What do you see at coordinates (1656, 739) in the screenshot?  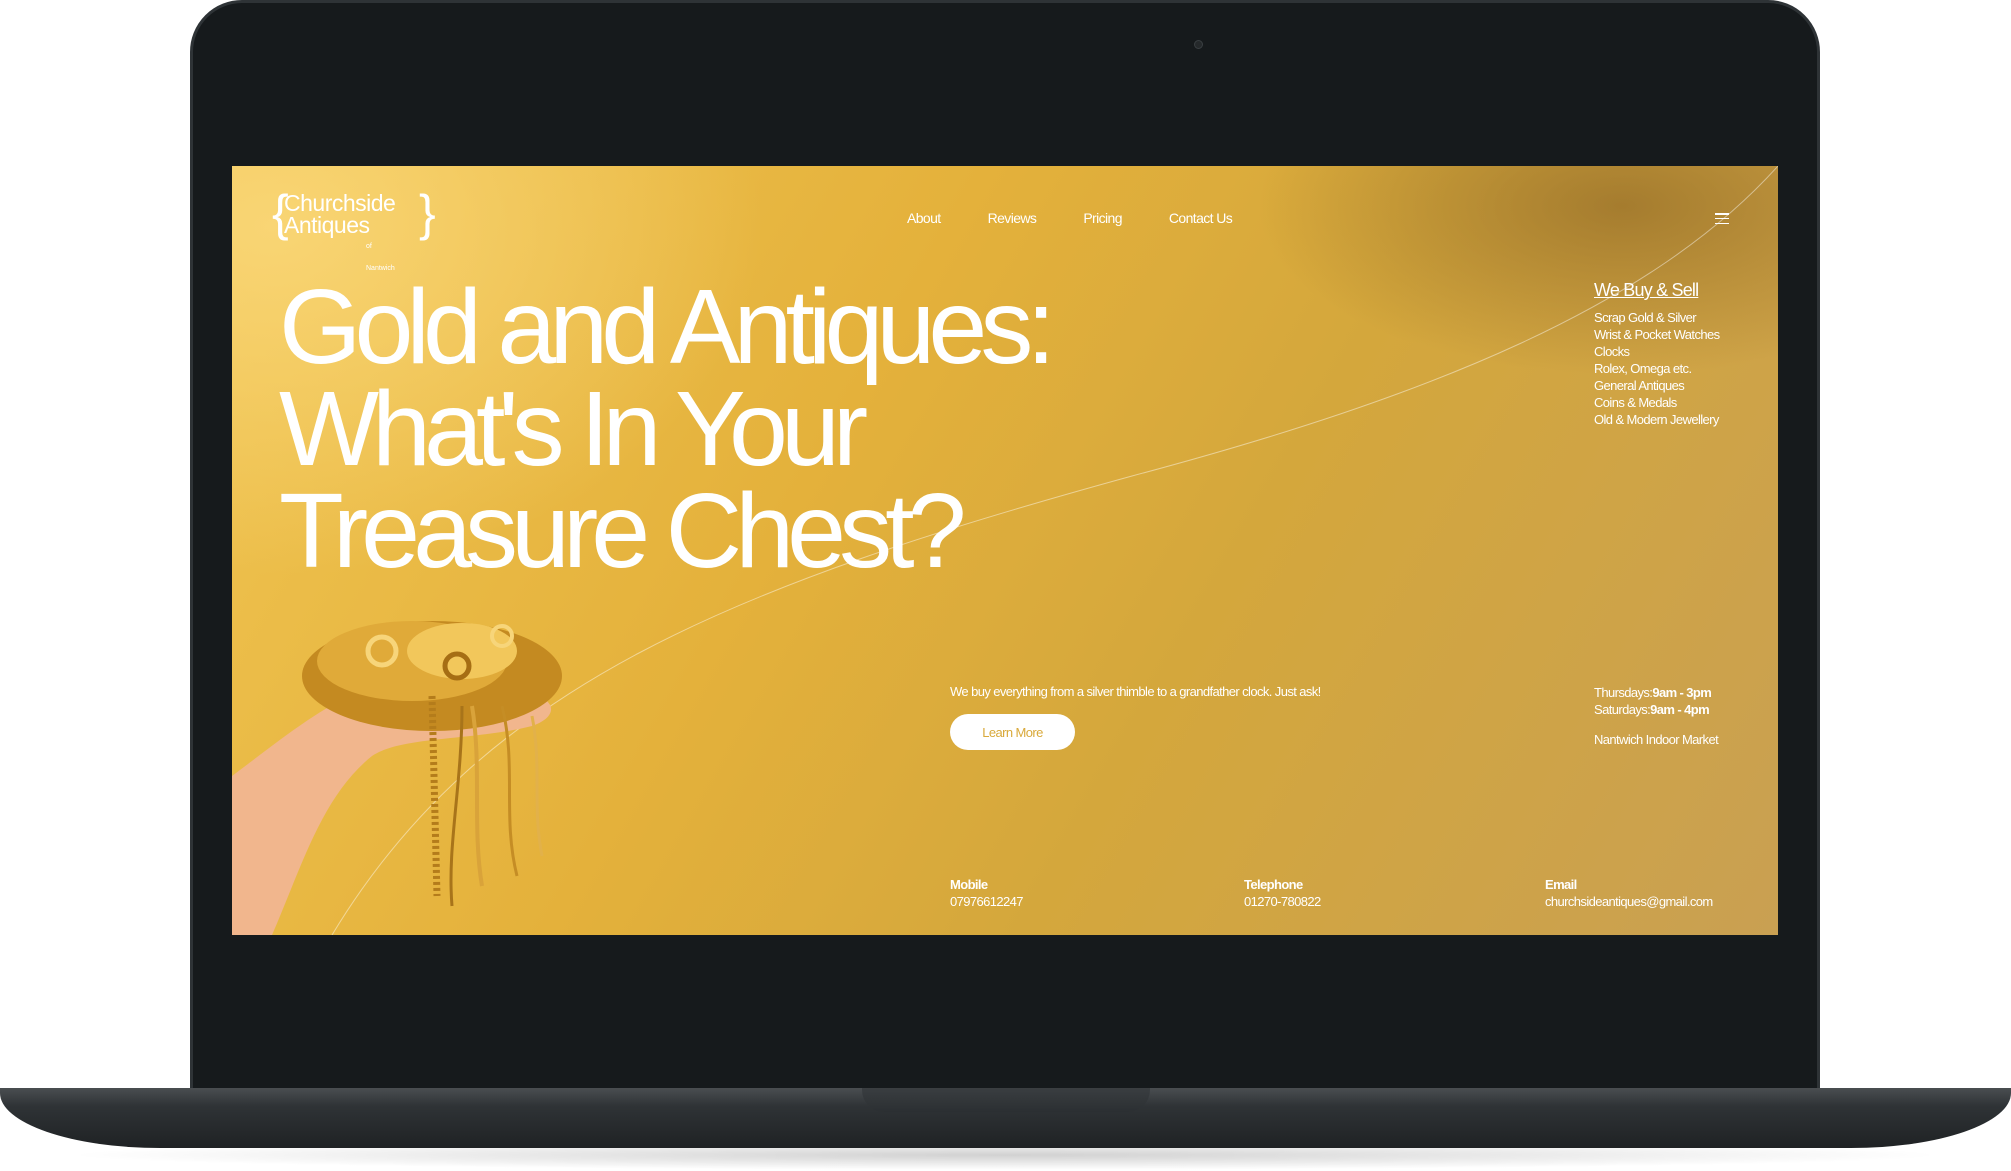 I see `market-location: Nantwich Indoor Market` at bounding box center [1656, 739].